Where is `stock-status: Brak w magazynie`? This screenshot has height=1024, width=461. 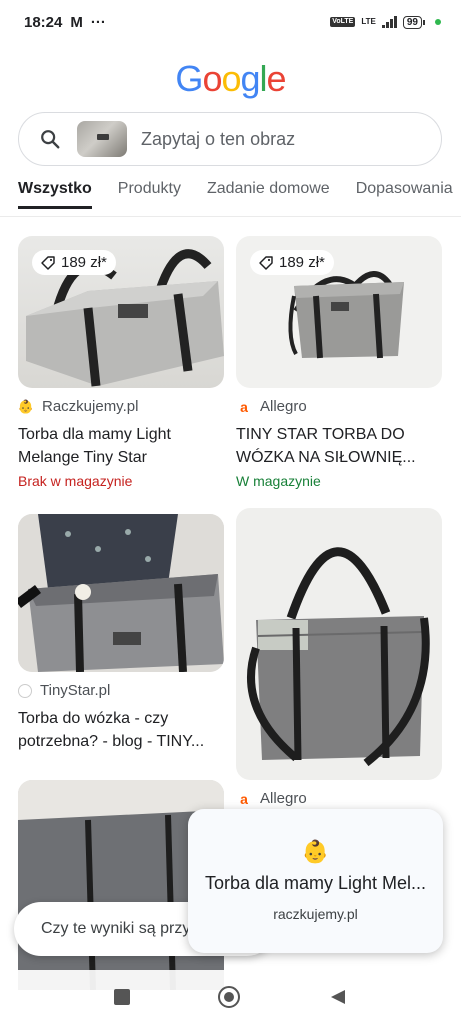
stock-status: Brak w magazynie is located at coordinates (75, 481).